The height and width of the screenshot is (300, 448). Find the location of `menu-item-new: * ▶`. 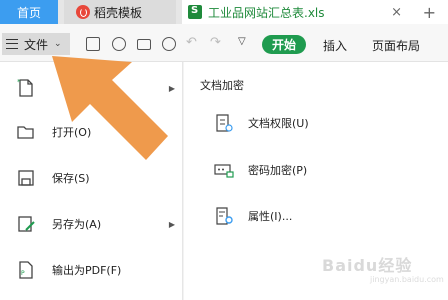

menu-item-new: * ▶ is located at coordinates (91, 88).